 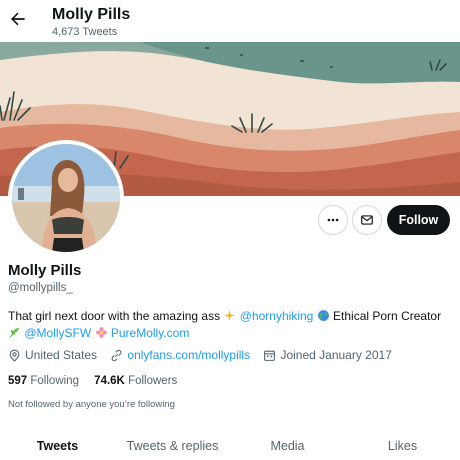 I want to click on tab-likes: Likes, so click(x=402, y=444).